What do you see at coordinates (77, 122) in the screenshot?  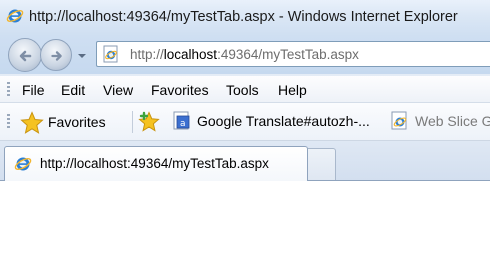 I see `favorites-label: Favorites` at bounding box center [77, 122].